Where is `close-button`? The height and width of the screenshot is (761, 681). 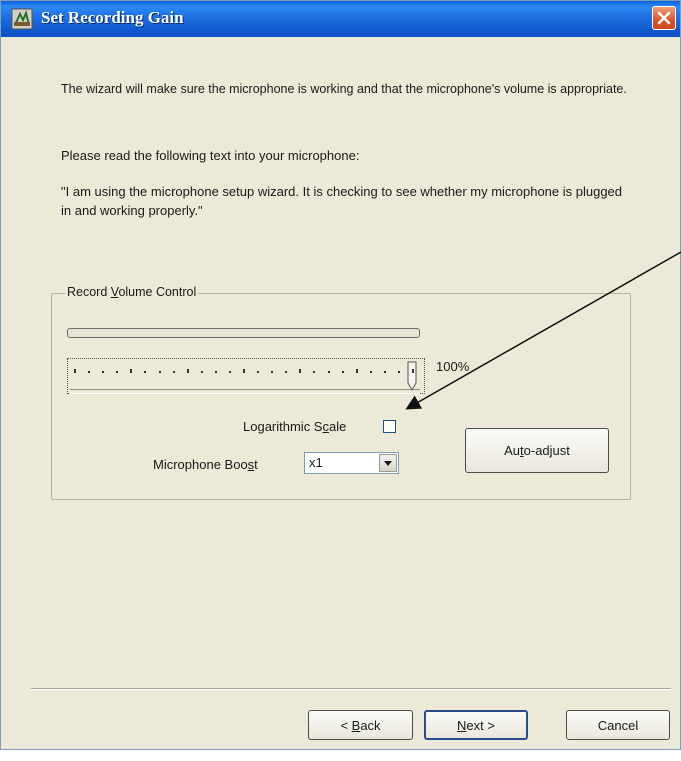
close-button is located at coordinates (664, 18).